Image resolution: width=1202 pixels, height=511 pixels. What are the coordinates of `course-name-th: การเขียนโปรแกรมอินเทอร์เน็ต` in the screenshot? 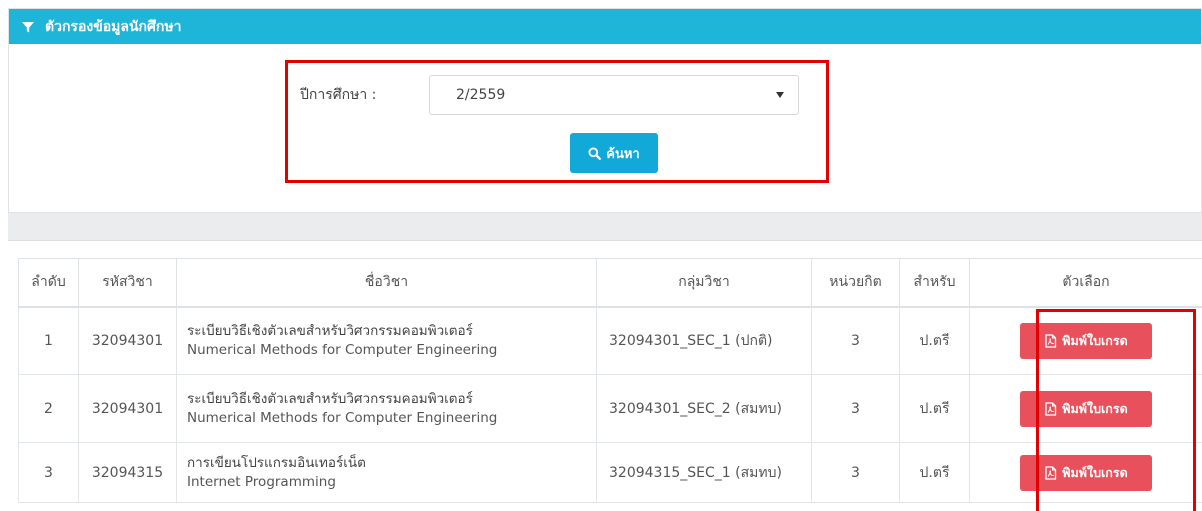 It's located at (276, 462).